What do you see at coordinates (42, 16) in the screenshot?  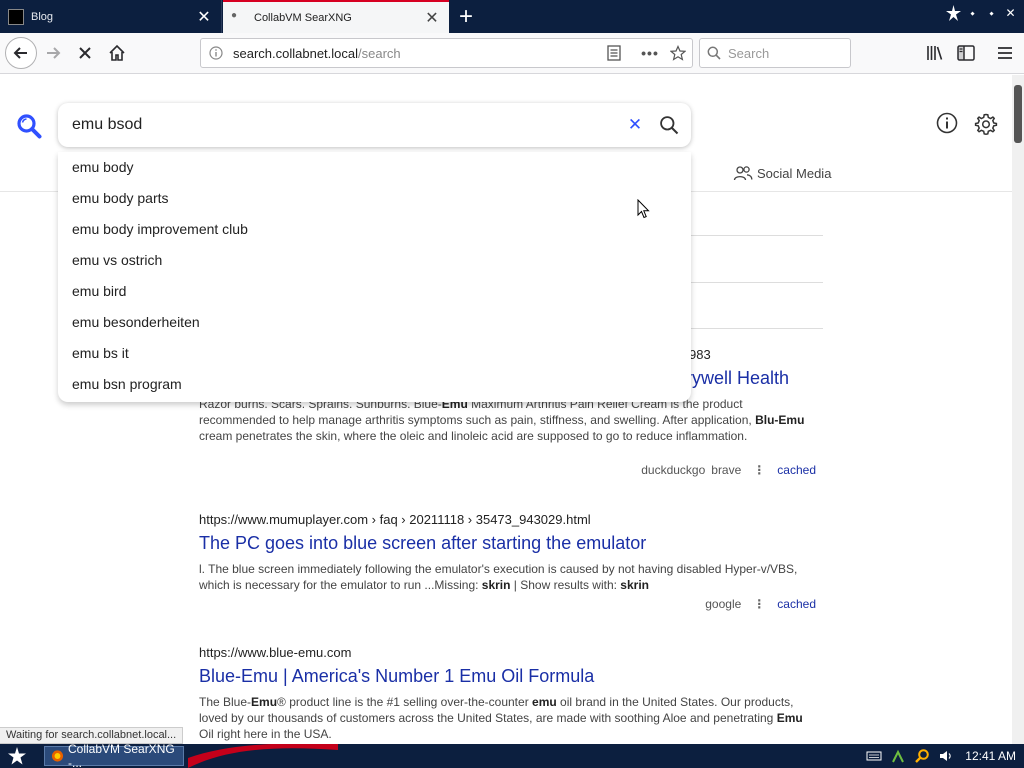 I see `tab-title: Blog` at bounding box center [42, 16].